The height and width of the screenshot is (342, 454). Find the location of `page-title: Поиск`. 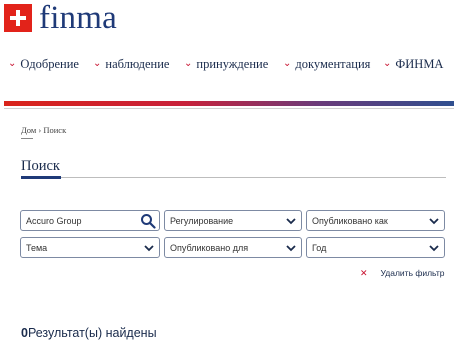

page-title: Поиск is located at coordinates (40, 166).